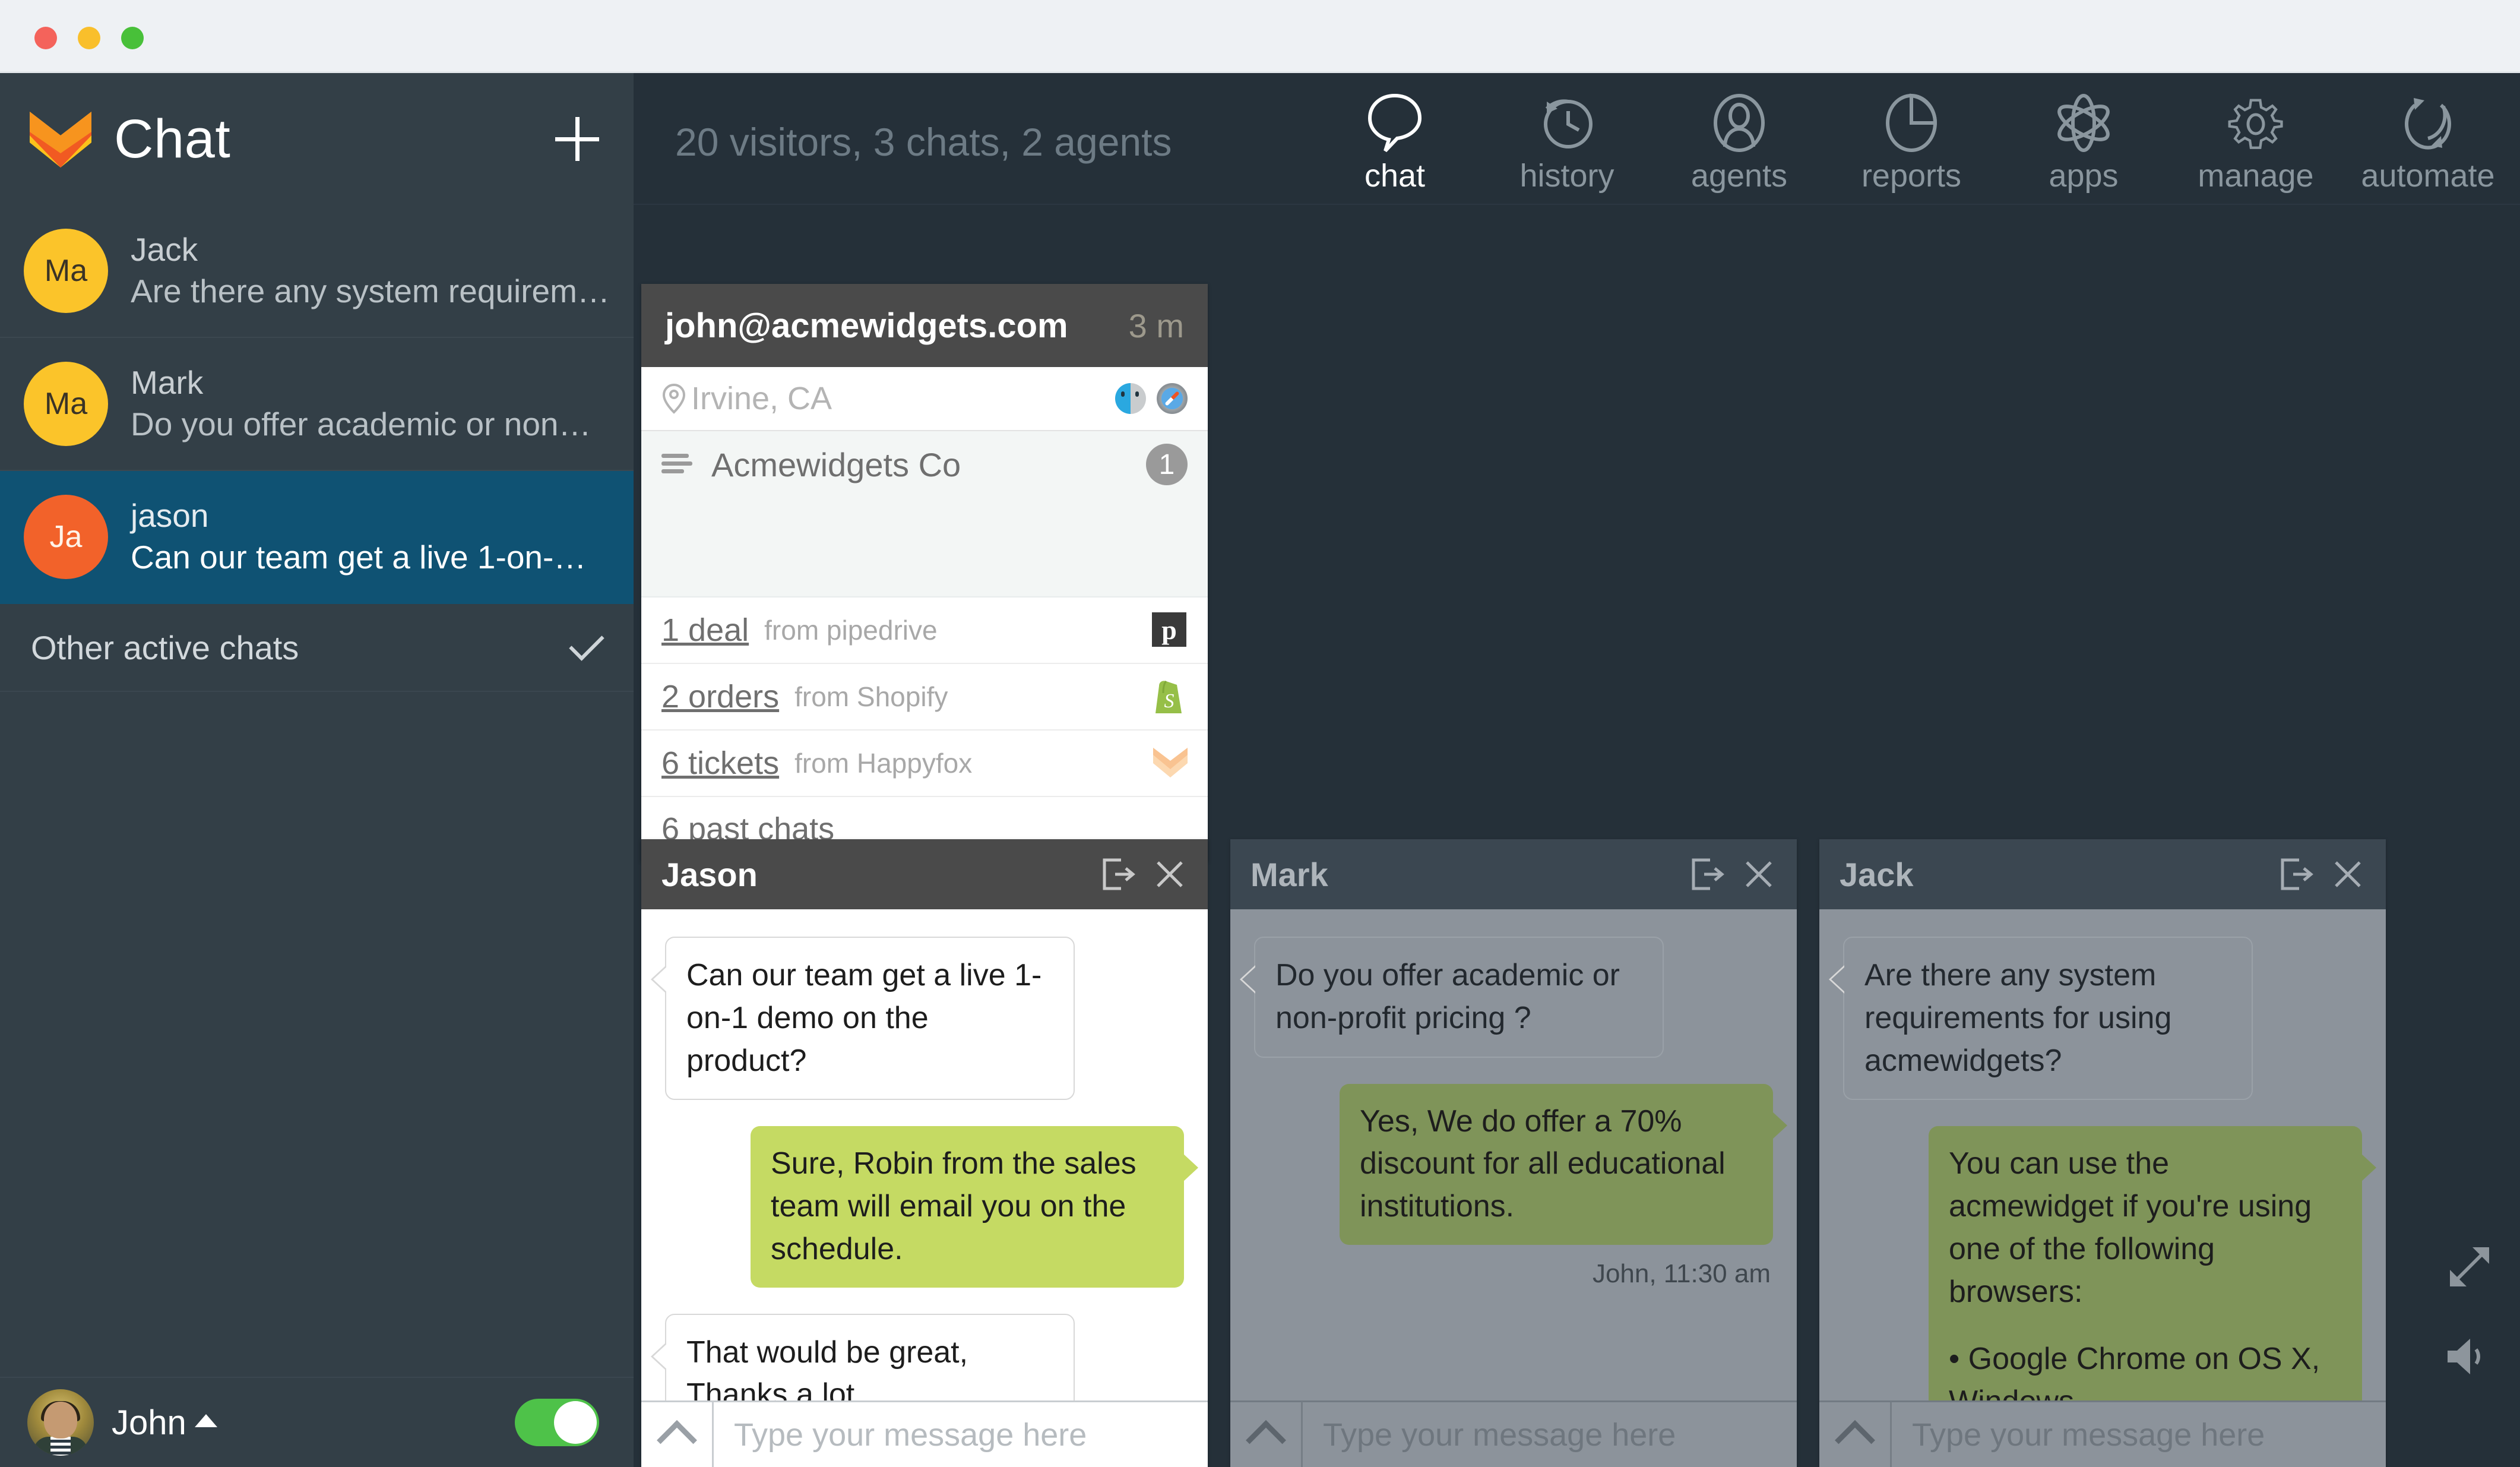 This screenshot has height=1467, width=2520. What do you see at coordinates (1170, 696) in the screenshot?
I see `shopify-icon: S` at bounding box center [1170, 696].